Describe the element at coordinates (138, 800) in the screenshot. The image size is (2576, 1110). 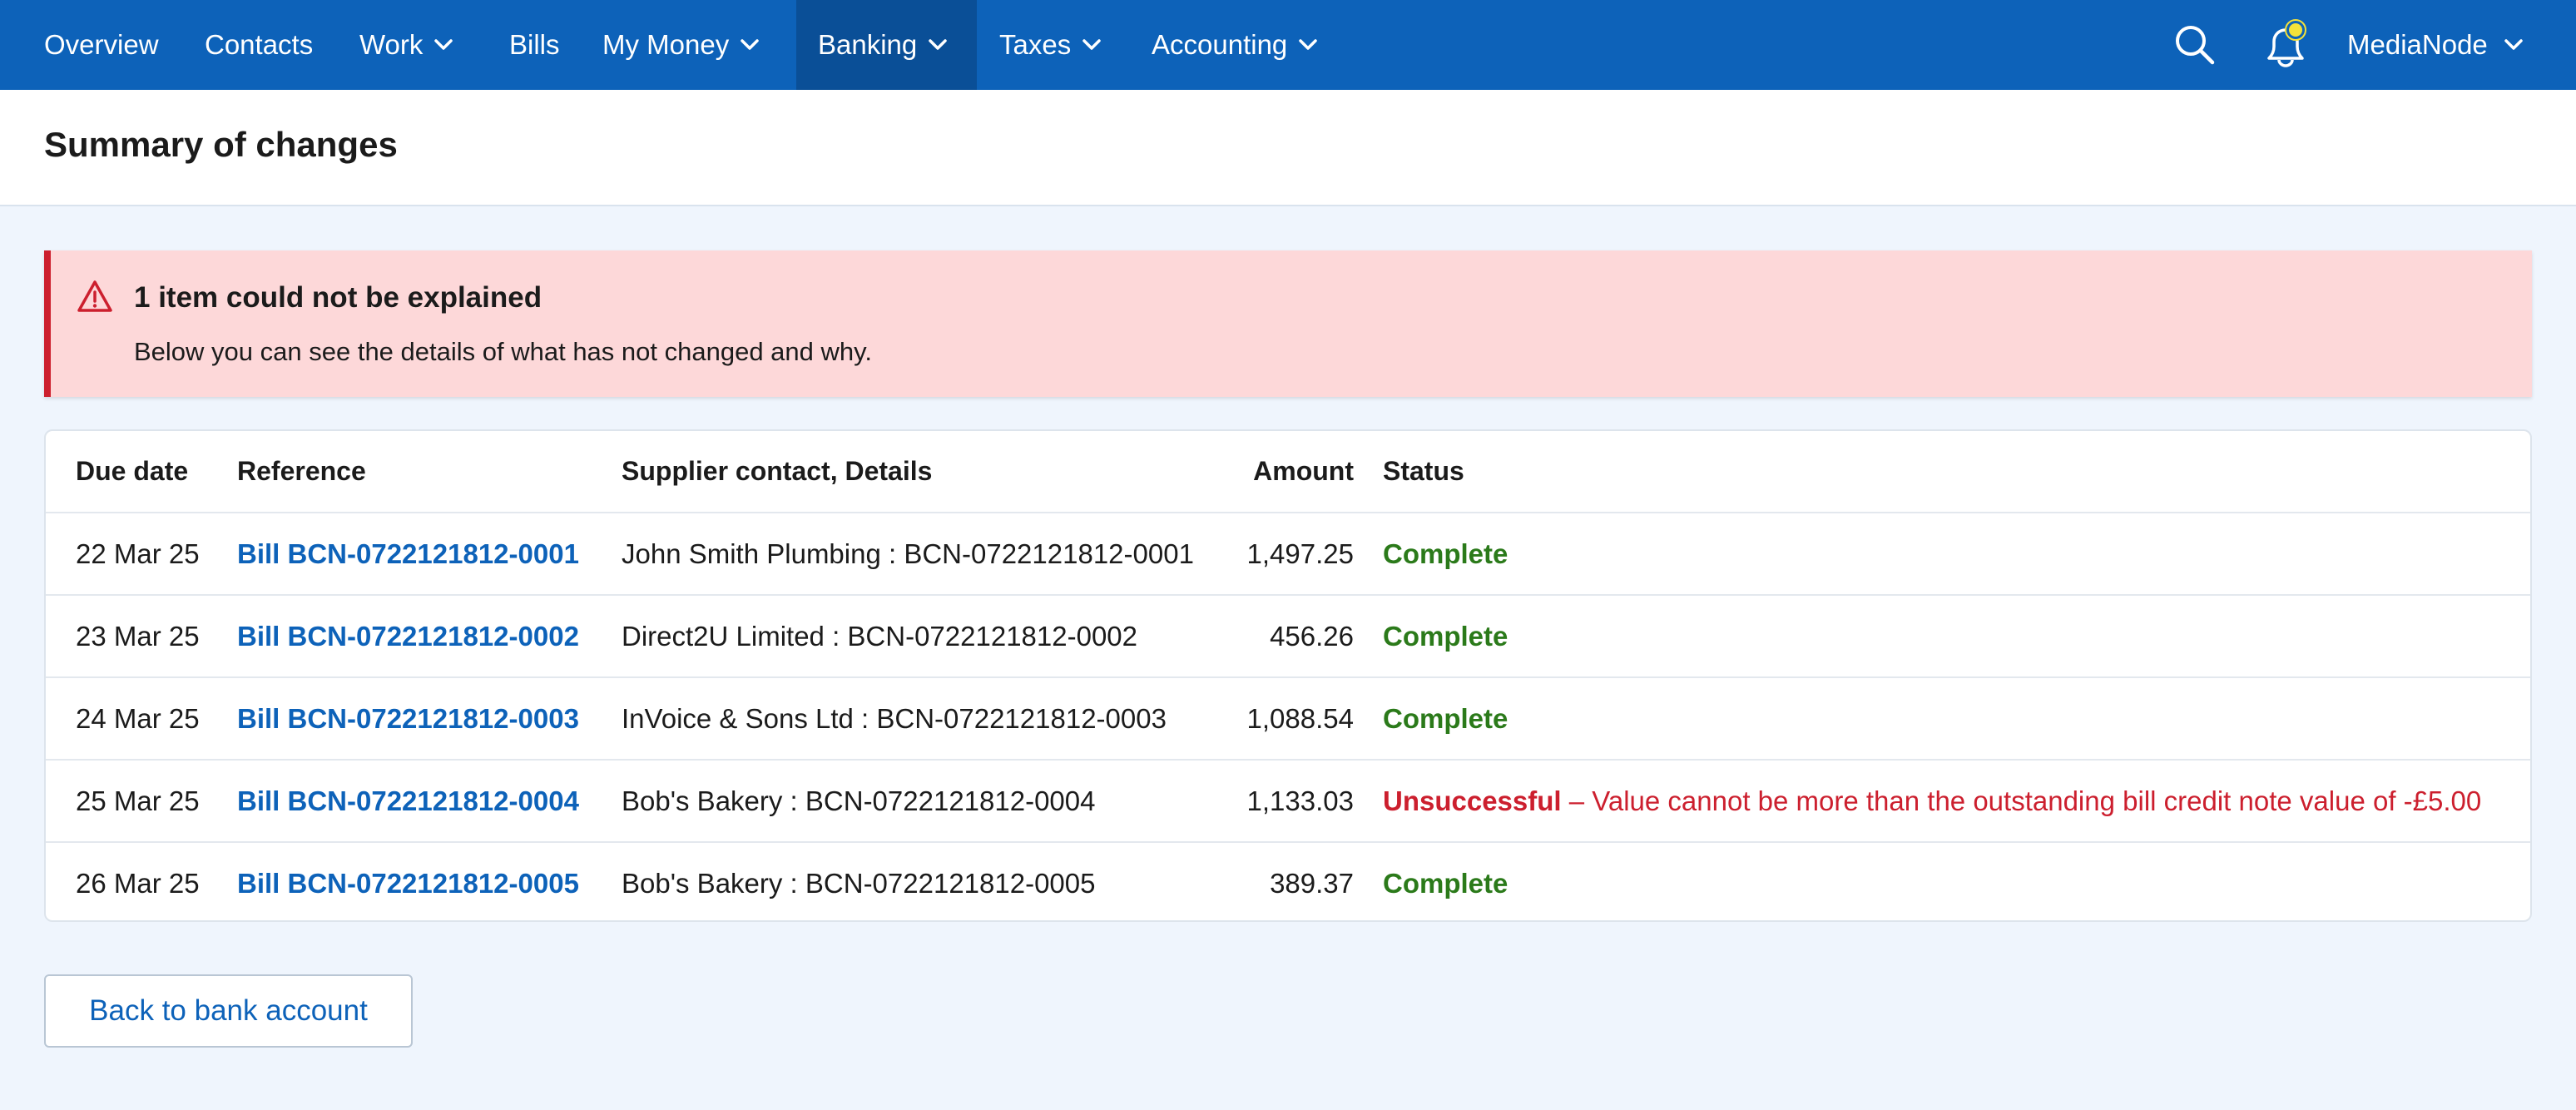
I see `due-date-cell: 25 Mar 25` at that location.